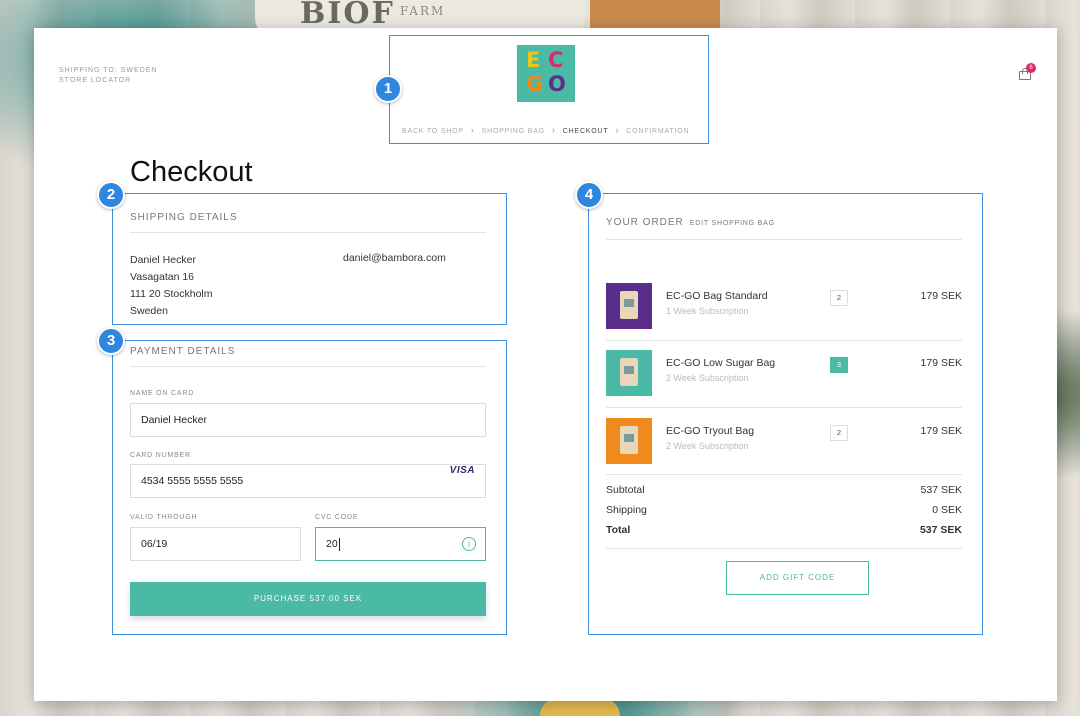  Describe the element at coordinates (309, 259) in the screenshot. I see `annotation-box-shipping` at that location.